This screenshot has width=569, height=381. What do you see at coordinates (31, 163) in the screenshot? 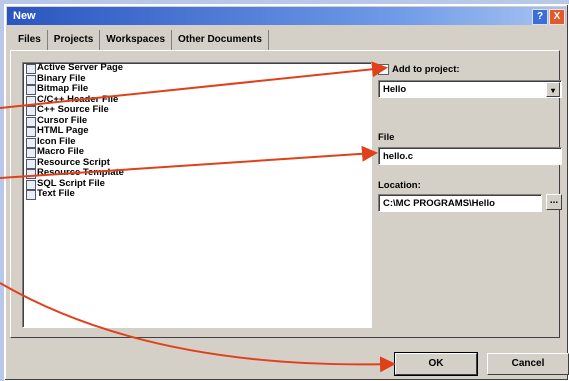
I see `resource-script-icon` at bounding box center [31, 163].